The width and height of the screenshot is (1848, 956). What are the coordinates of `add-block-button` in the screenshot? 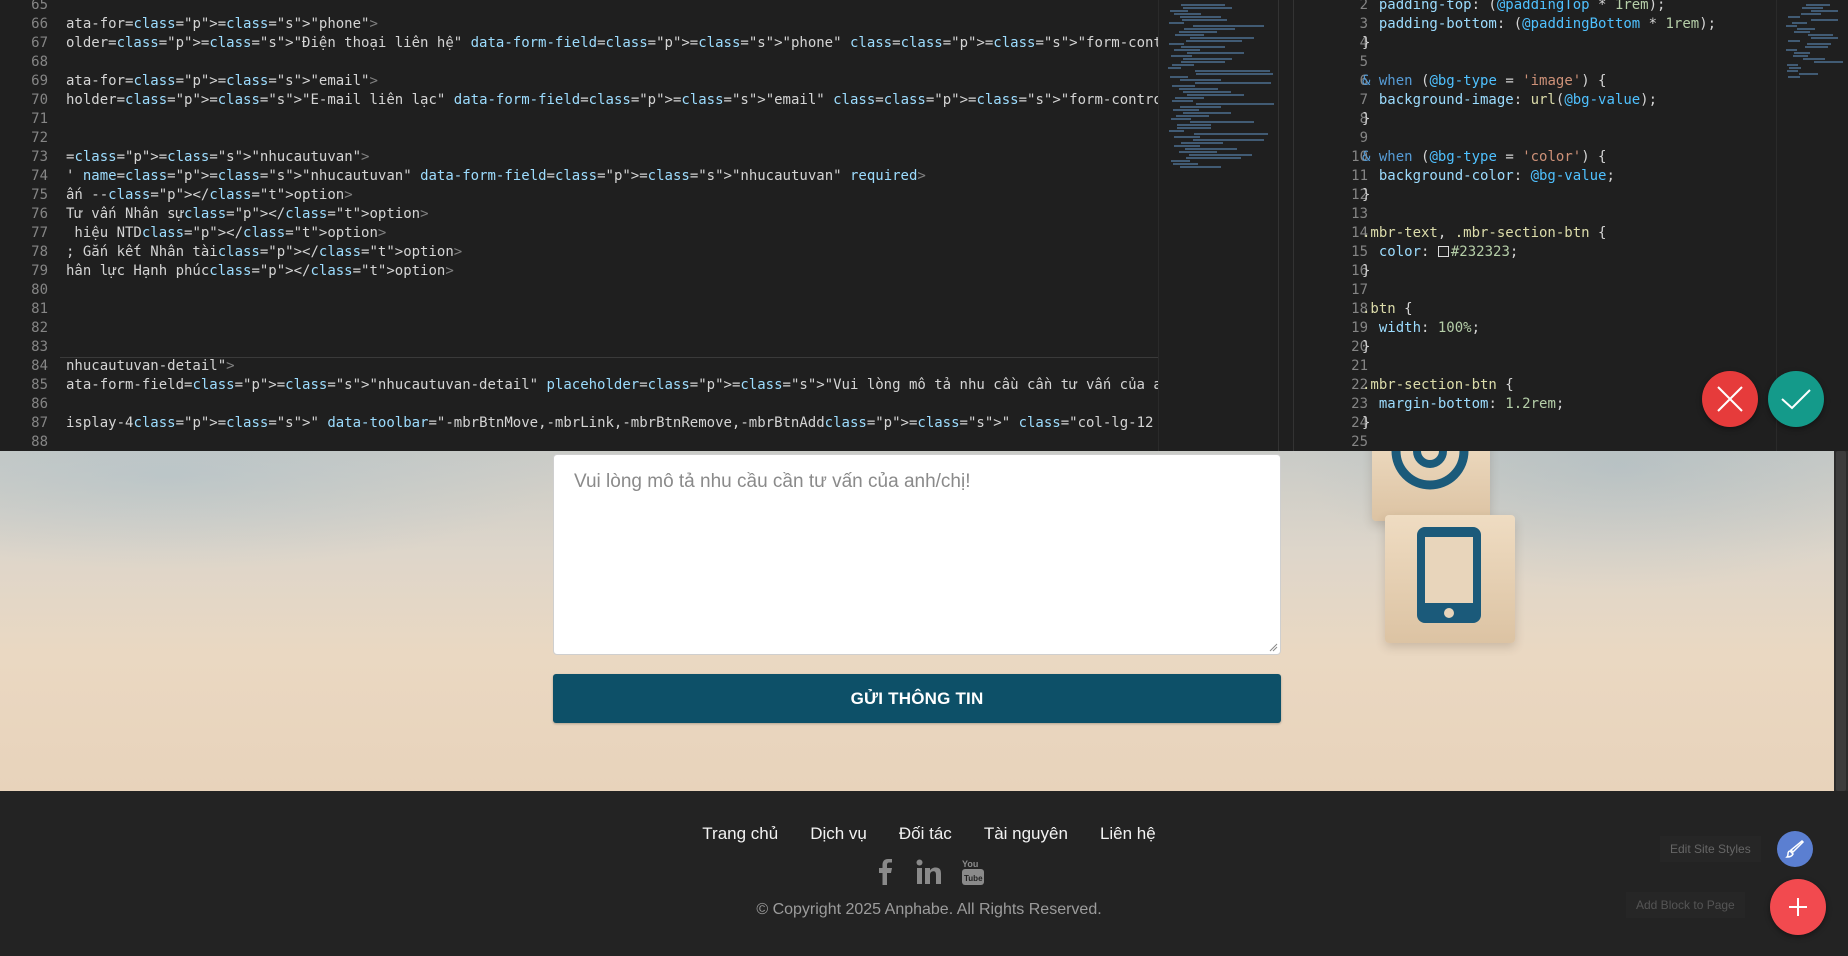 It's located at (1798, 907).